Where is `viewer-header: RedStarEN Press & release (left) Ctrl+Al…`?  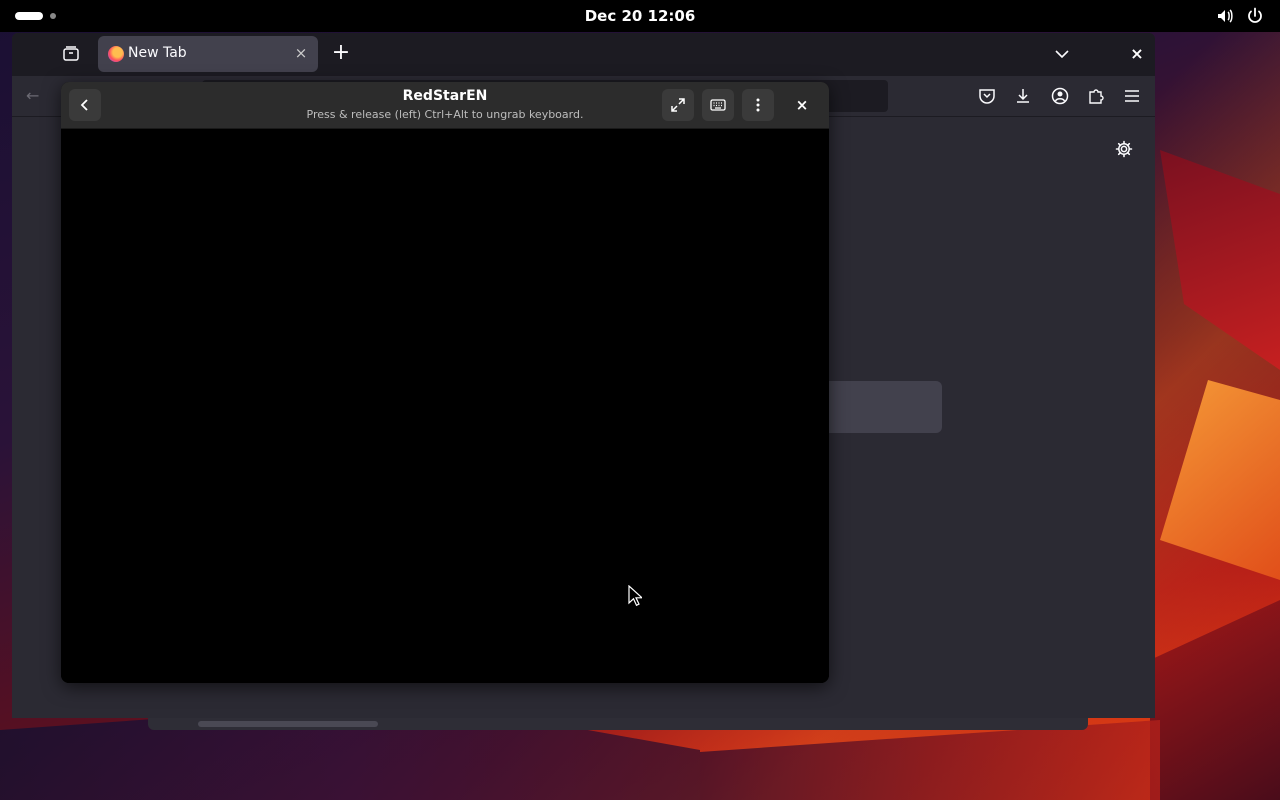
viewer-header: RedStarEN Press & release (left) Ctrl+Al… is located at coordinates (445, 105).